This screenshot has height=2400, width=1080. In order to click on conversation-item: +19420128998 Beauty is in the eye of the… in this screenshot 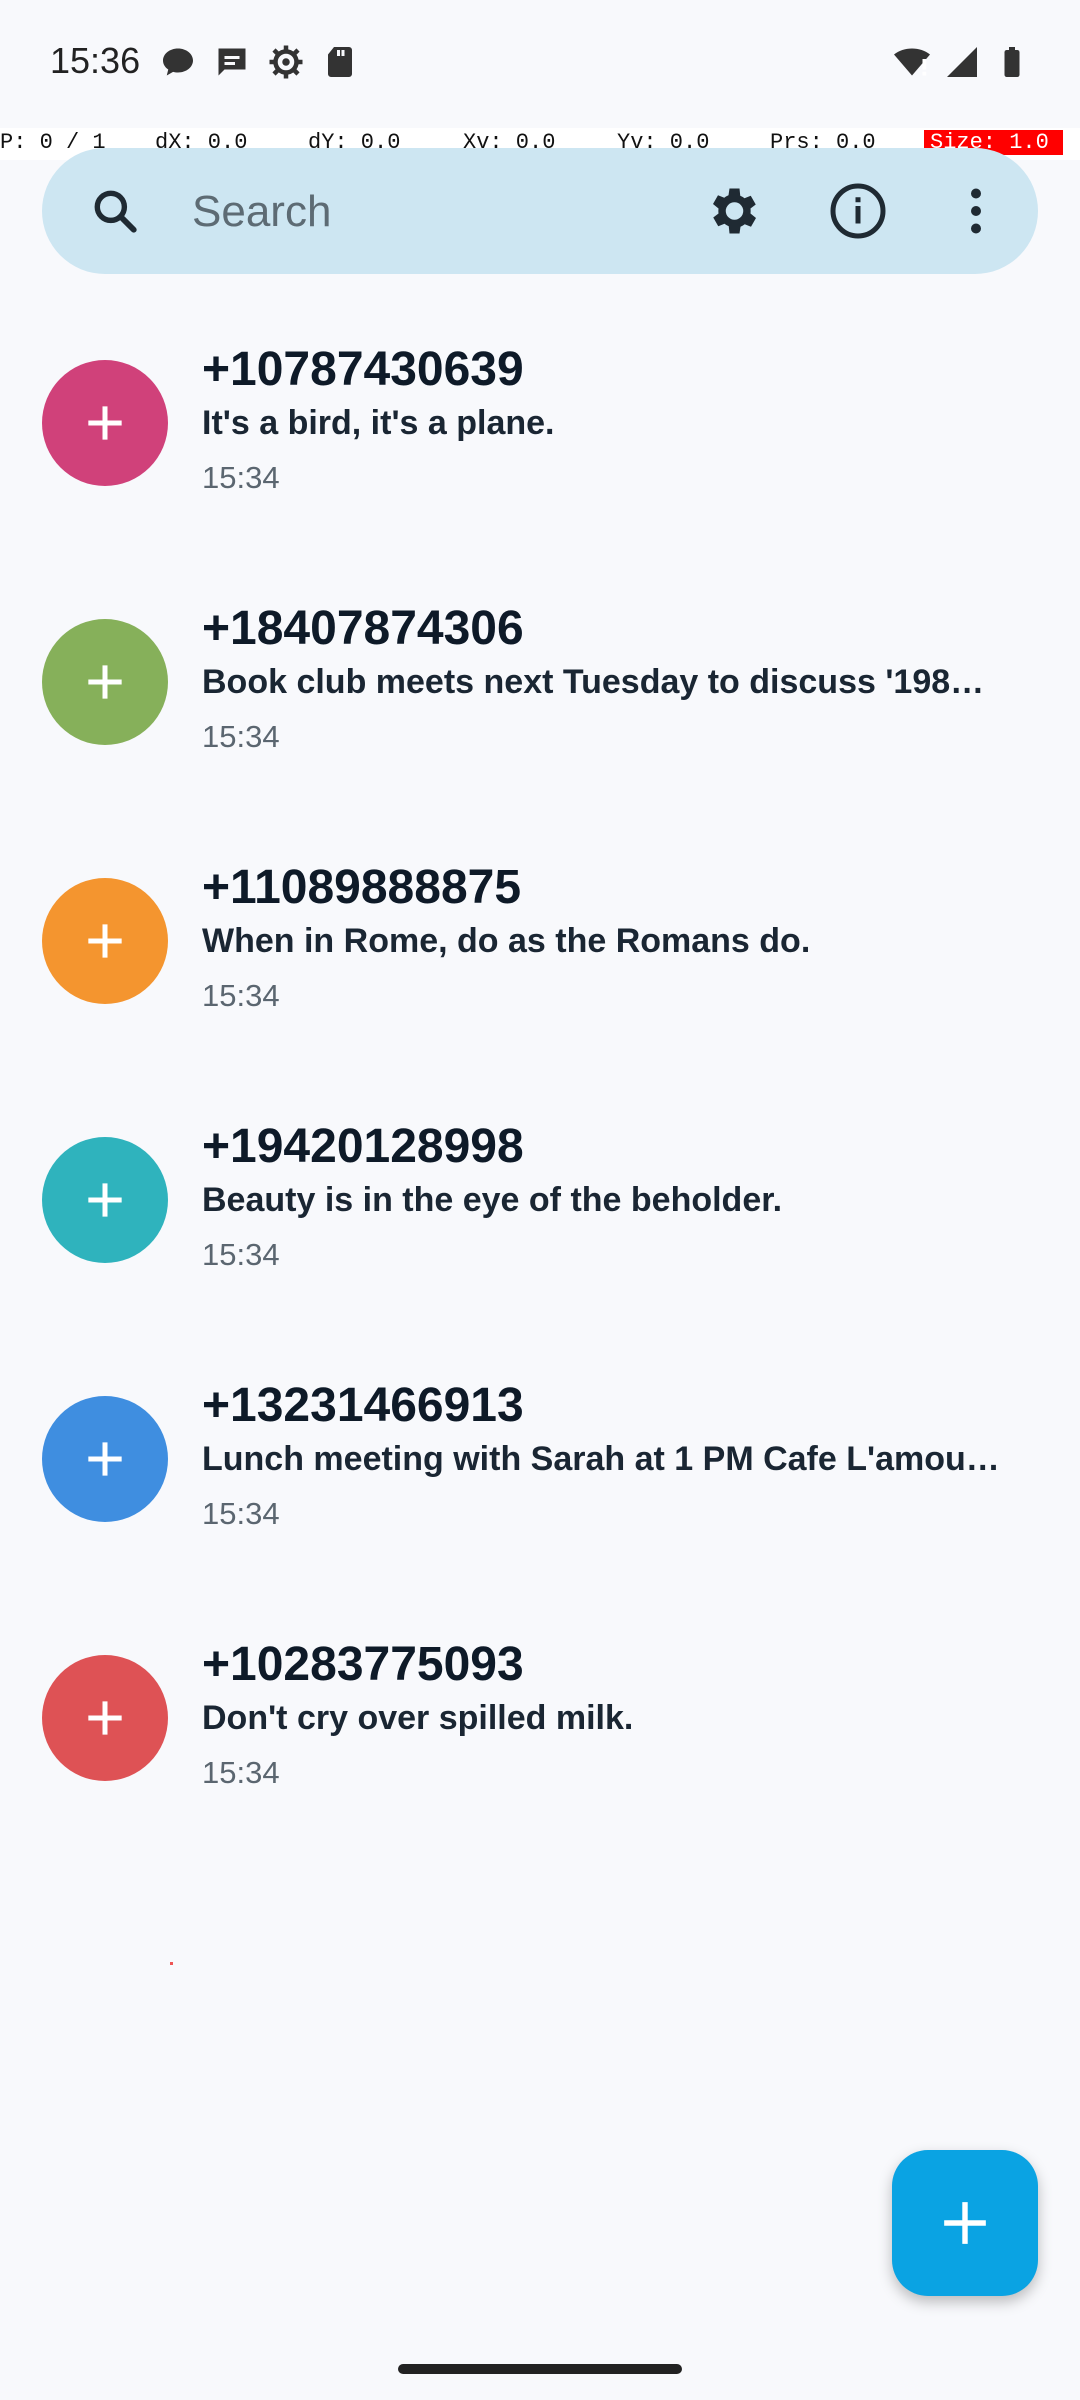, I will do `click(540, 1206)`.